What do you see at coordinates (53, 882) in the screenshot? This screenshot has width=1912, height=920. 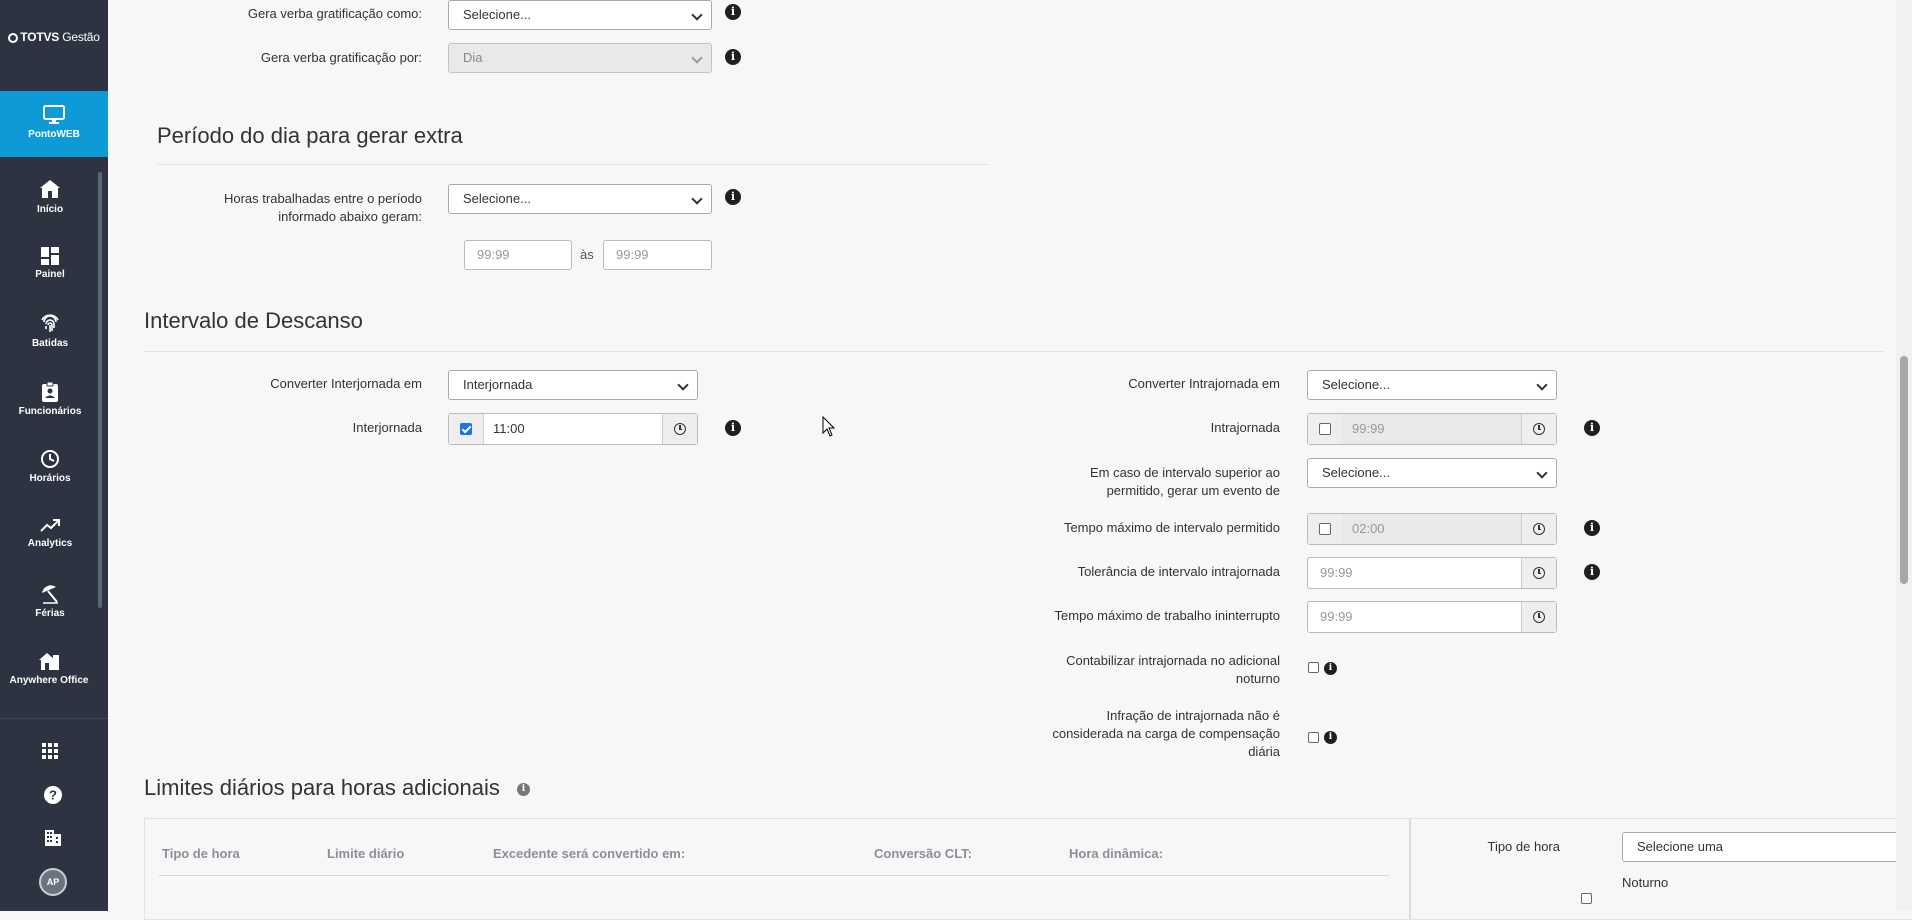 I see `avatar: AP` at bounding box center [53, 882].